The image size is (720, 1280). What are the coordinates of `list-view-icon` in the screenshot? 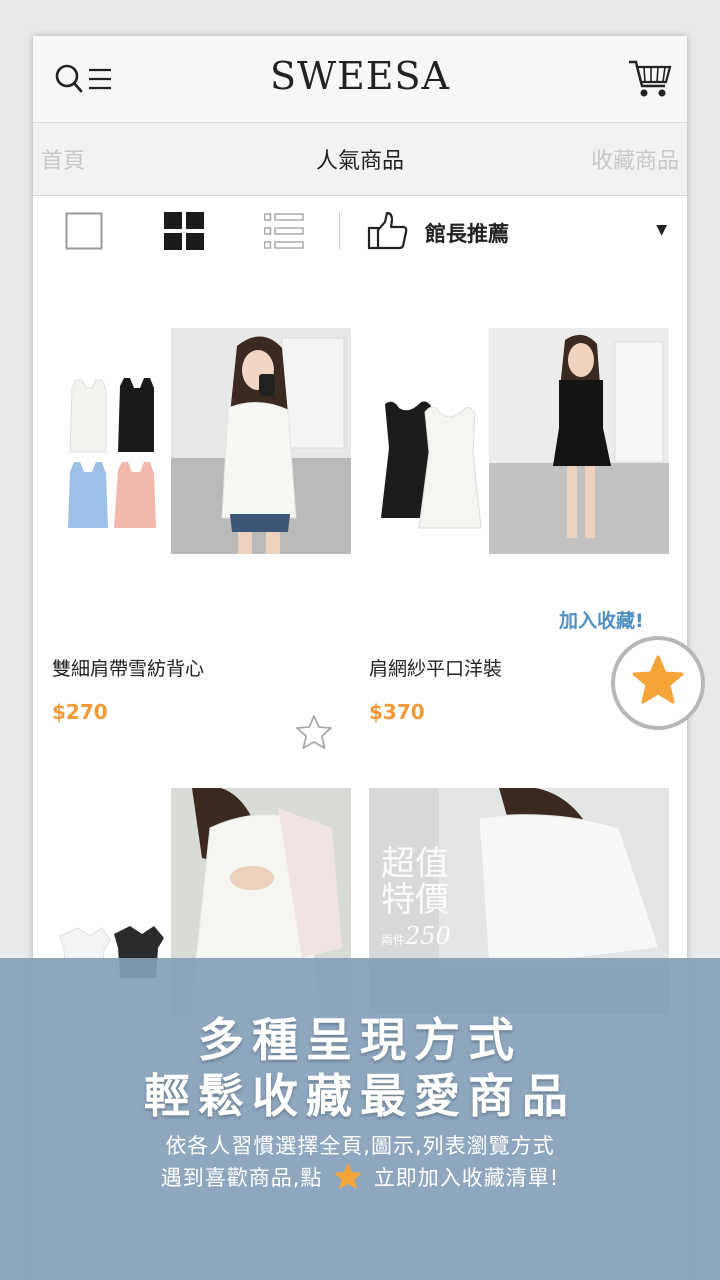 It's located at (283, 231).